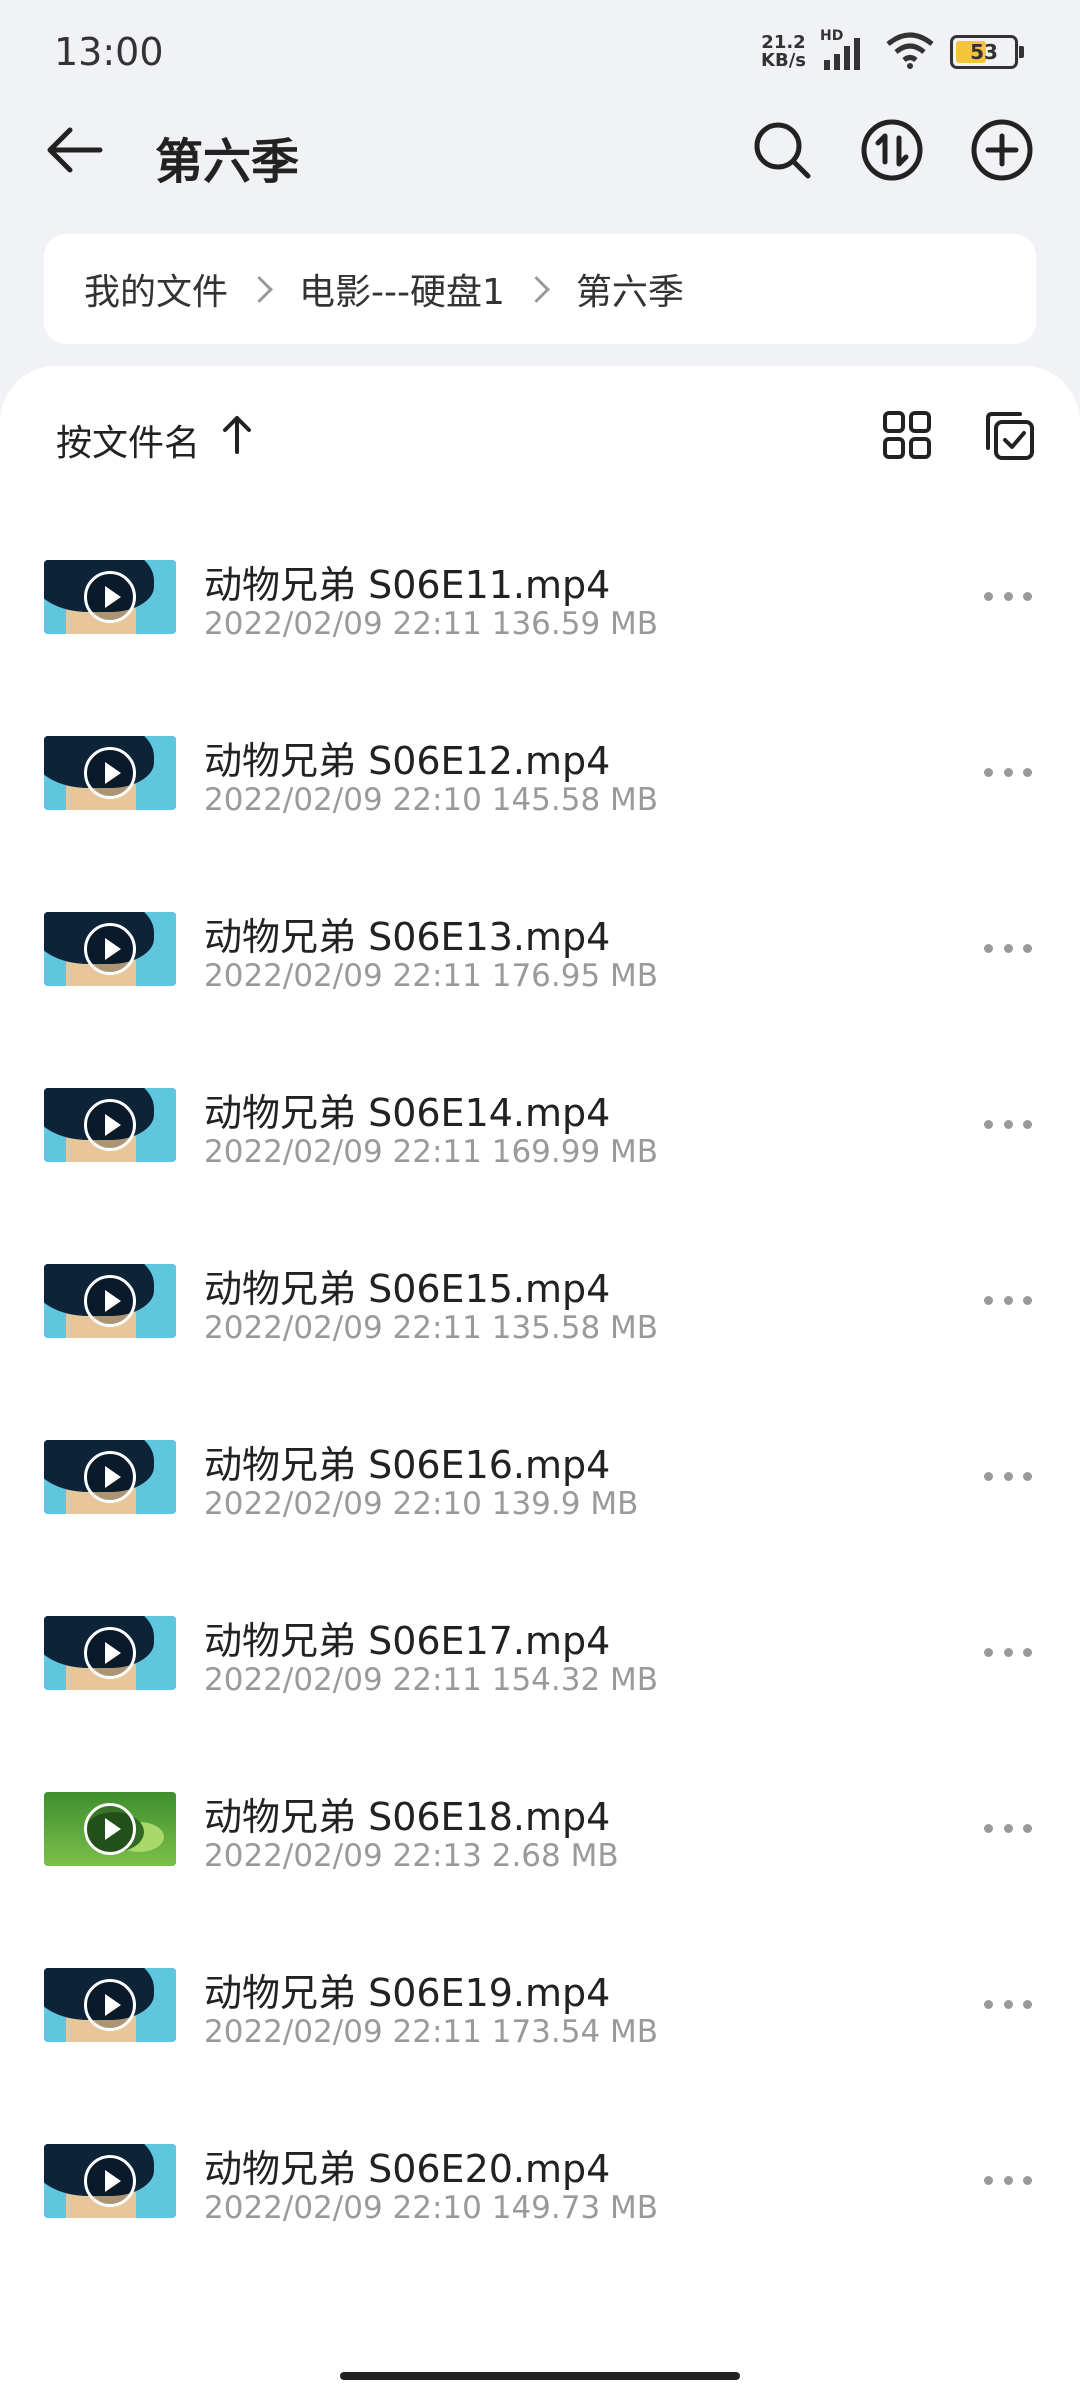 This screenshot has height=2400, width=1080. I want to click on file-meta: 2022/02/09 22:11 135.58 MB, so click(431, 1328).